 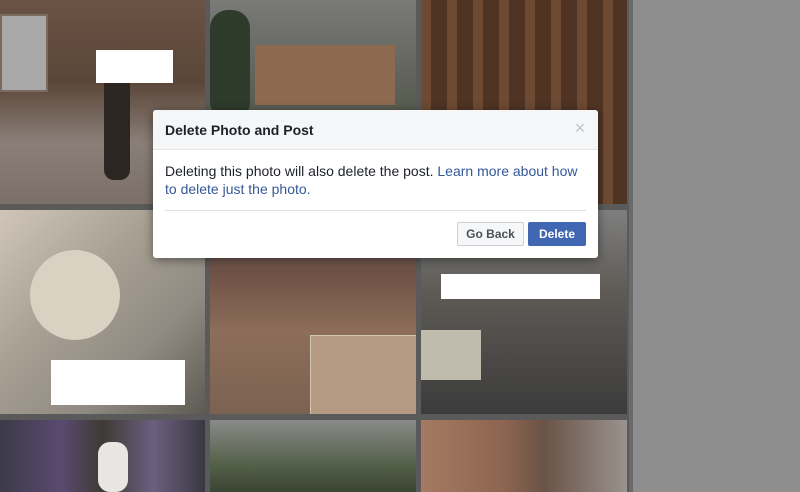 What do you see at coordinates (375, 130) in the screenshot?
I see `dialog-header: Delete Photo and Post ×` at bounding box center [375, 130].